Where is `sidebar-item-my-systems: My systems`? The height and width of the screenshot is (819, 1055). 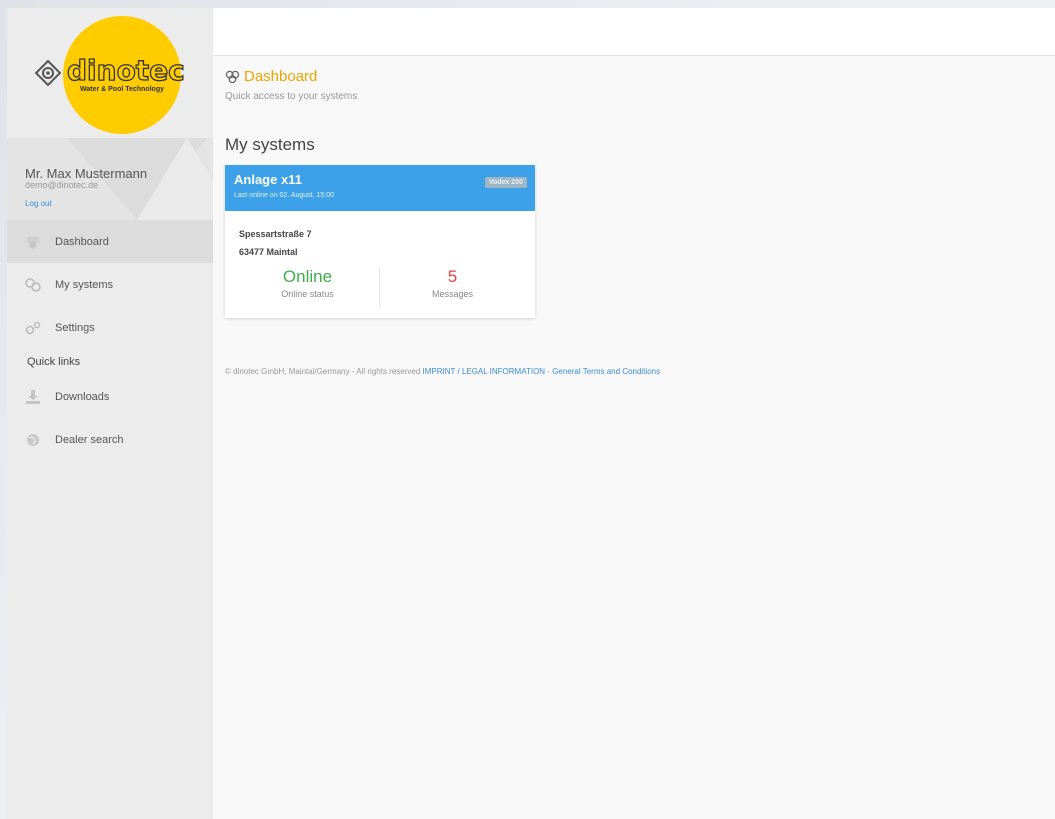
sidebar-item-my-systems: My systems is located at coordinates (110, 284).